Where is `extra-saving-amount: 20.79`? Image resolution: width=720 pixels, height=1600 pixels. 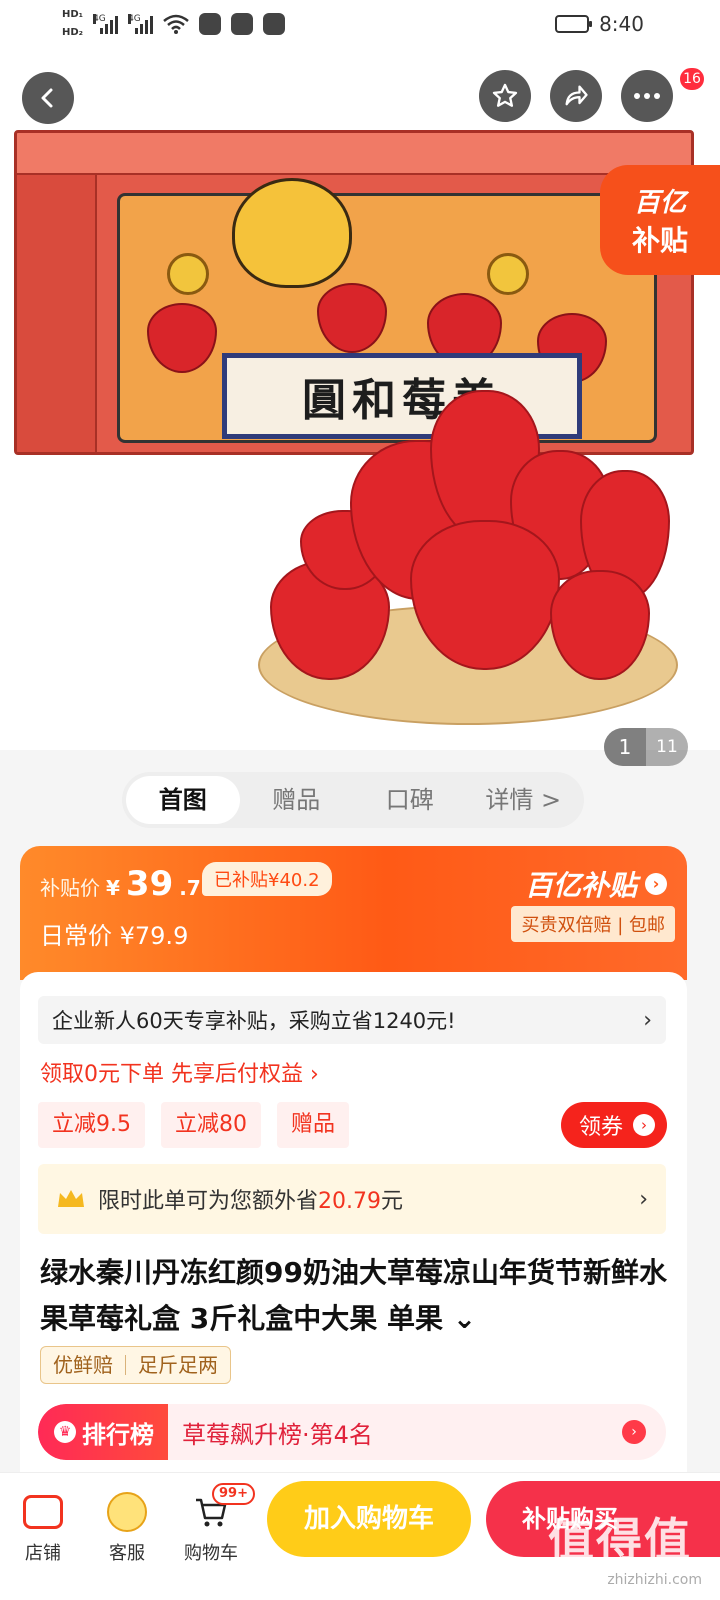 extra-saving-amount: 20.79 is located at coordinates (349, 1201).